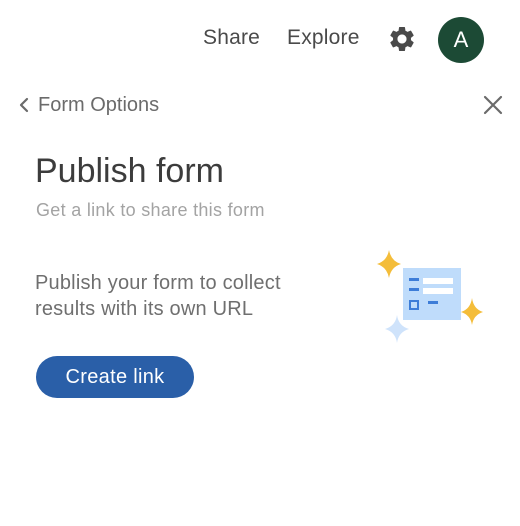 The width and height of the screenshot is (520, 526). I want to click on chevron-left-icon, so click(24, 105).